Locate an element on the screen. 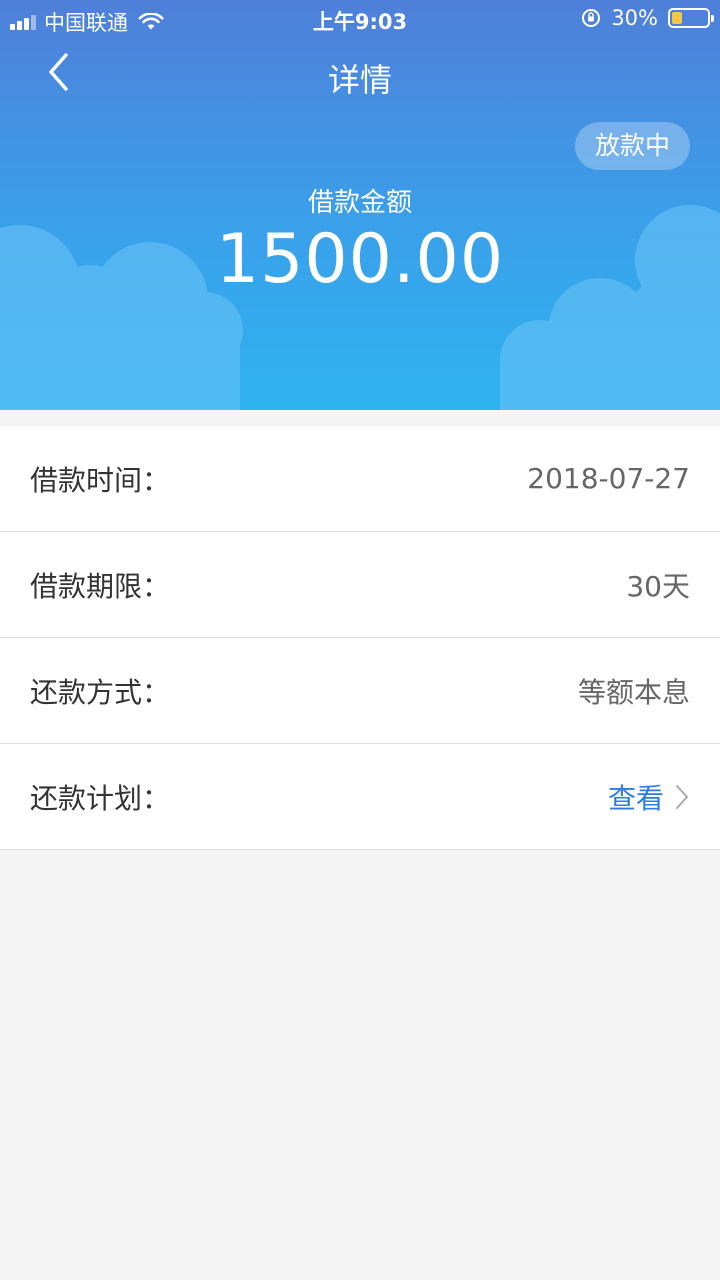 The image size is (720, 1280). view-repayment-plan-link: 查看 is located at coordinates (649, 797).